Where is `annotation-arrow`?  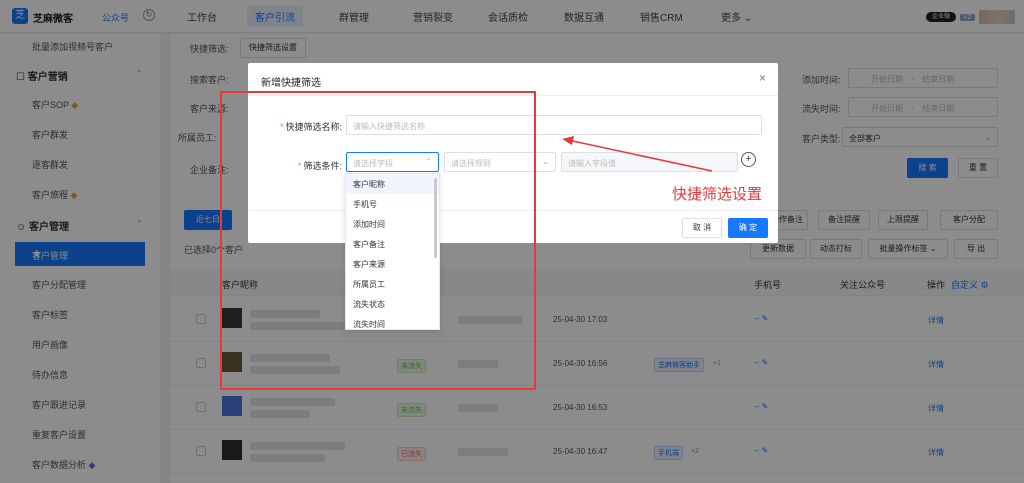
annotation-arrow is located at coordinates (637, 154).